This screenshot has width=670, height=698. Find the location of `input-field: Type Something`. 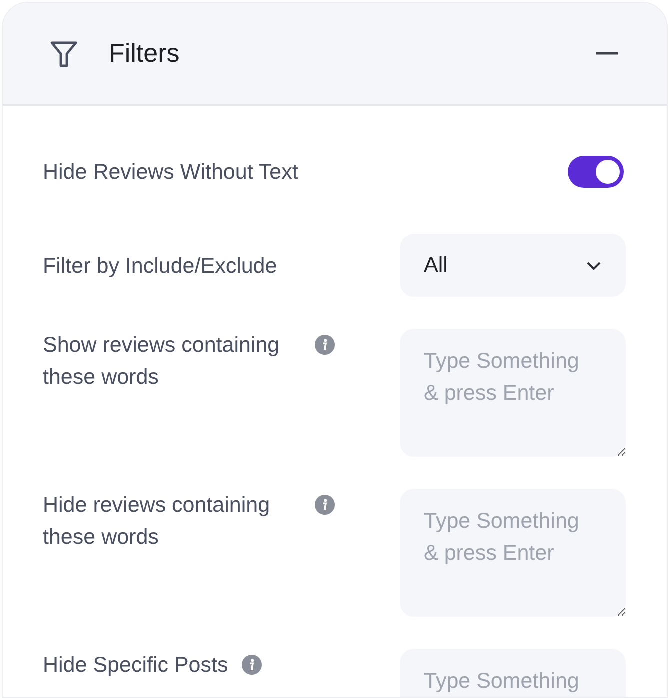

input-field: Type Something is located at coordinates (513, 673).